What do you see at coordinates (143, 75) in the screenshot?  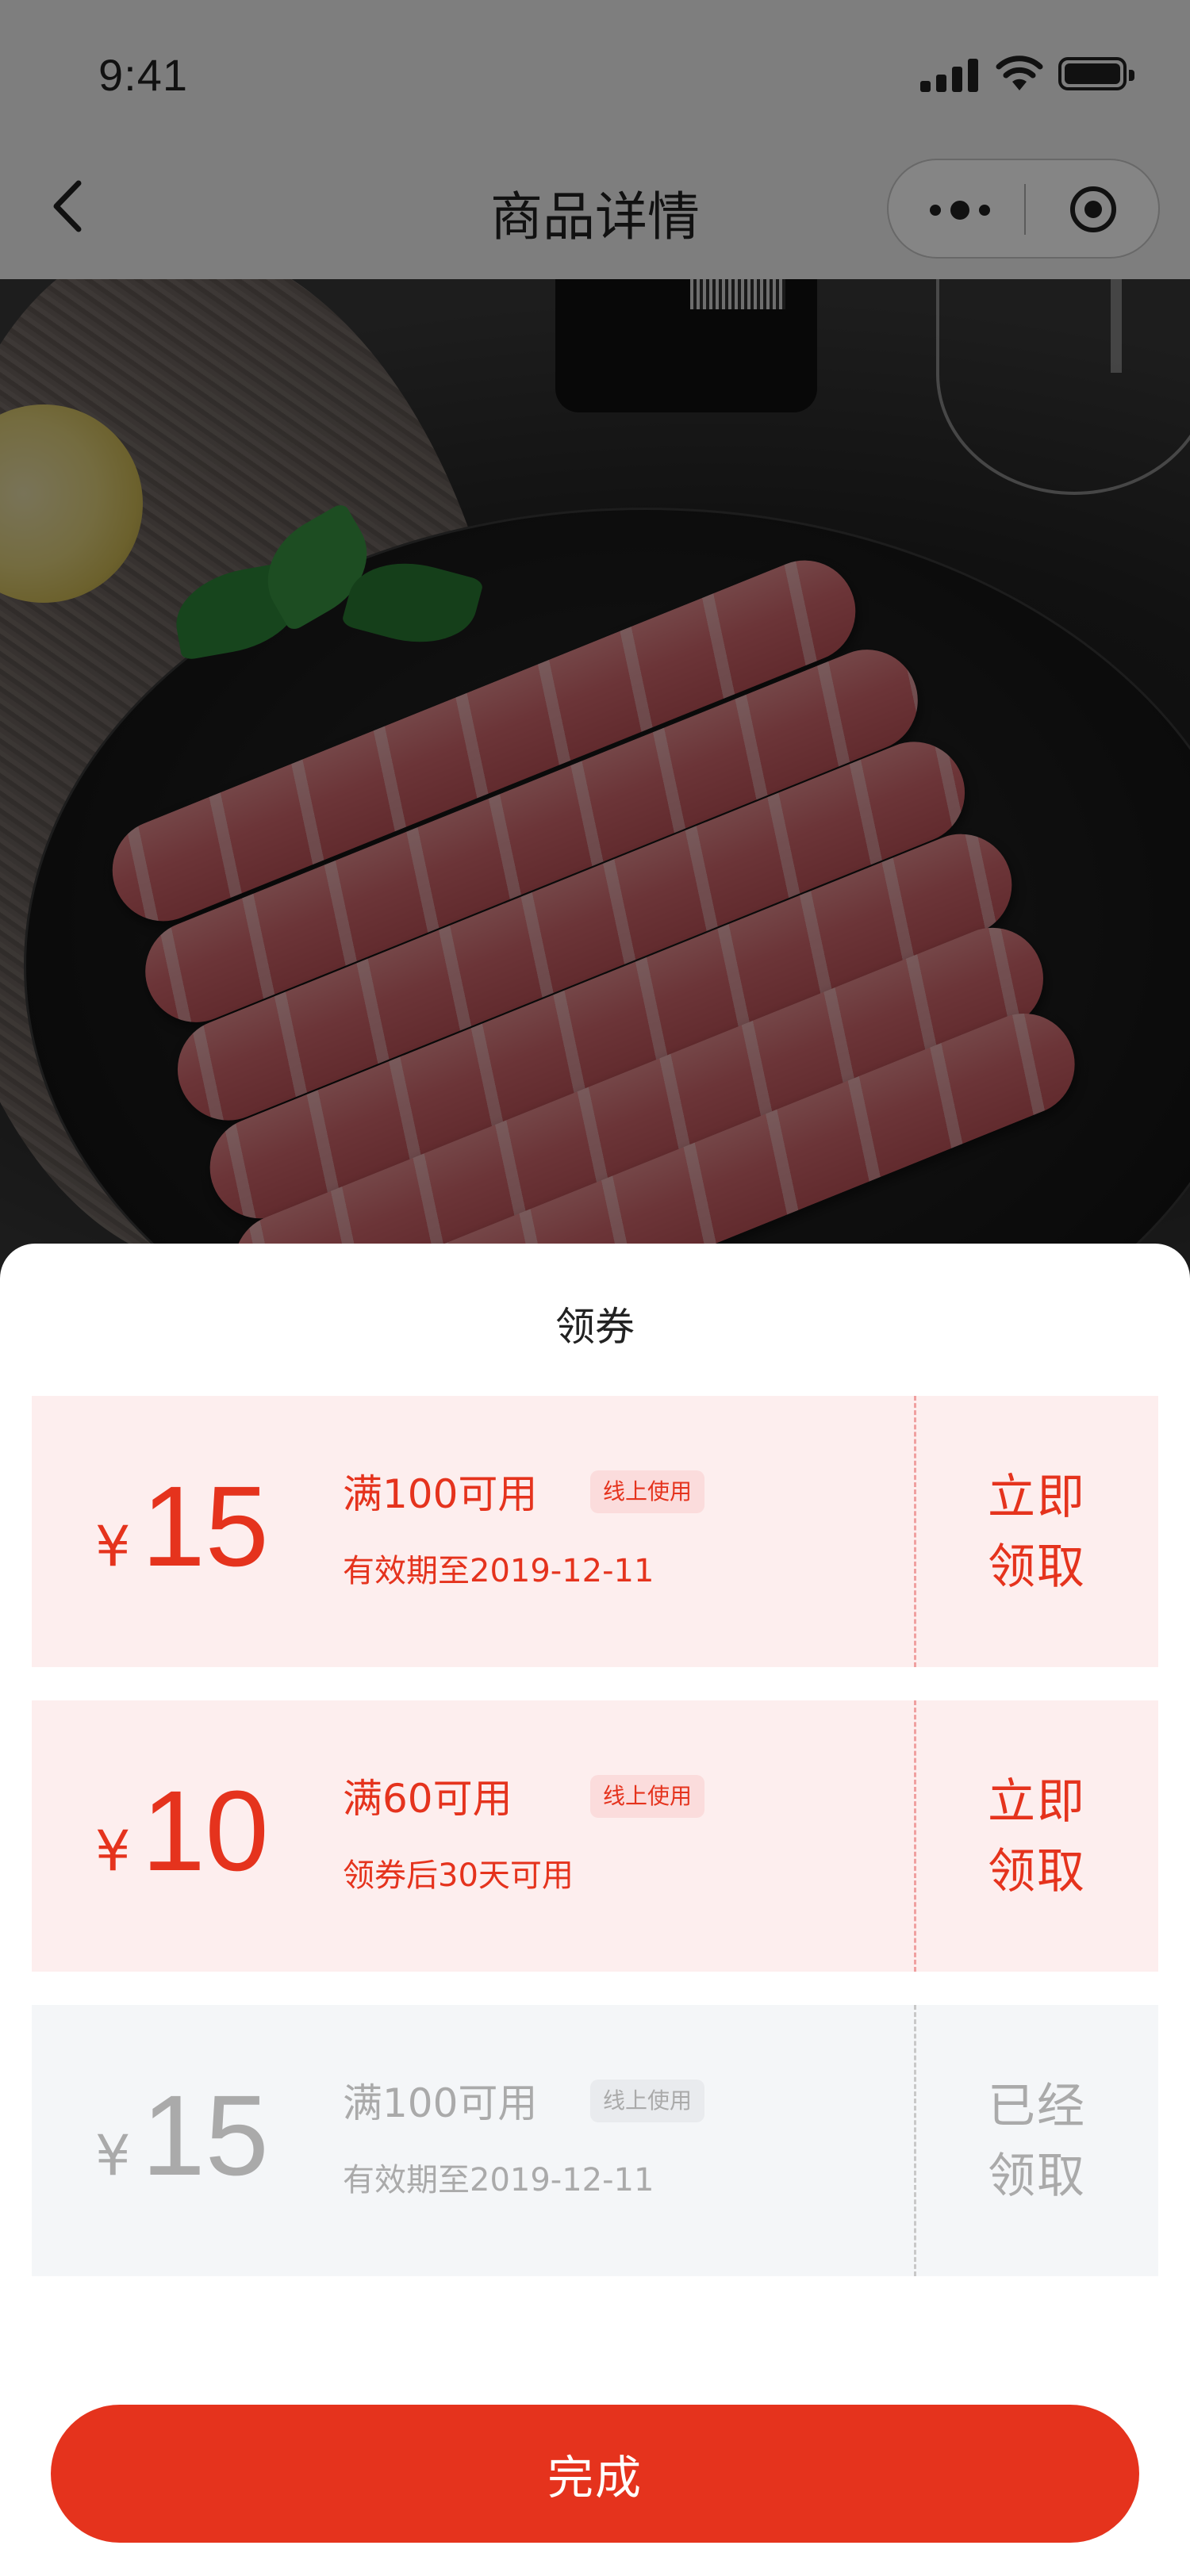 I see `status-time: 9:41` at bounding box center [143, 75].